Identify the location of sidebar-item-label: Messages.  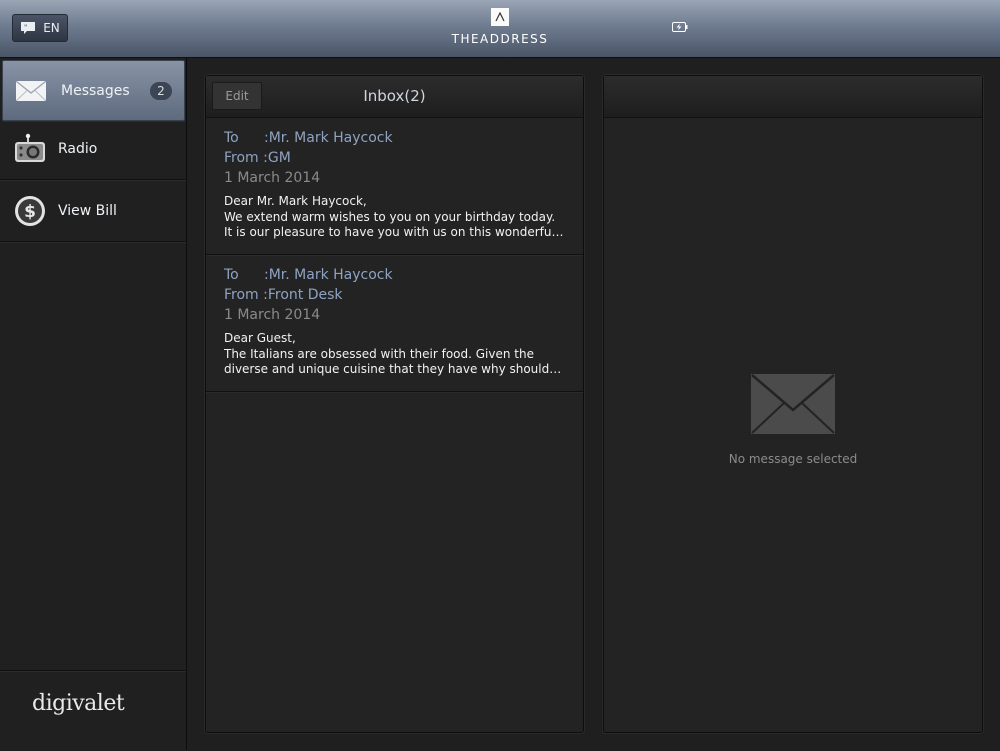
(95, 90).